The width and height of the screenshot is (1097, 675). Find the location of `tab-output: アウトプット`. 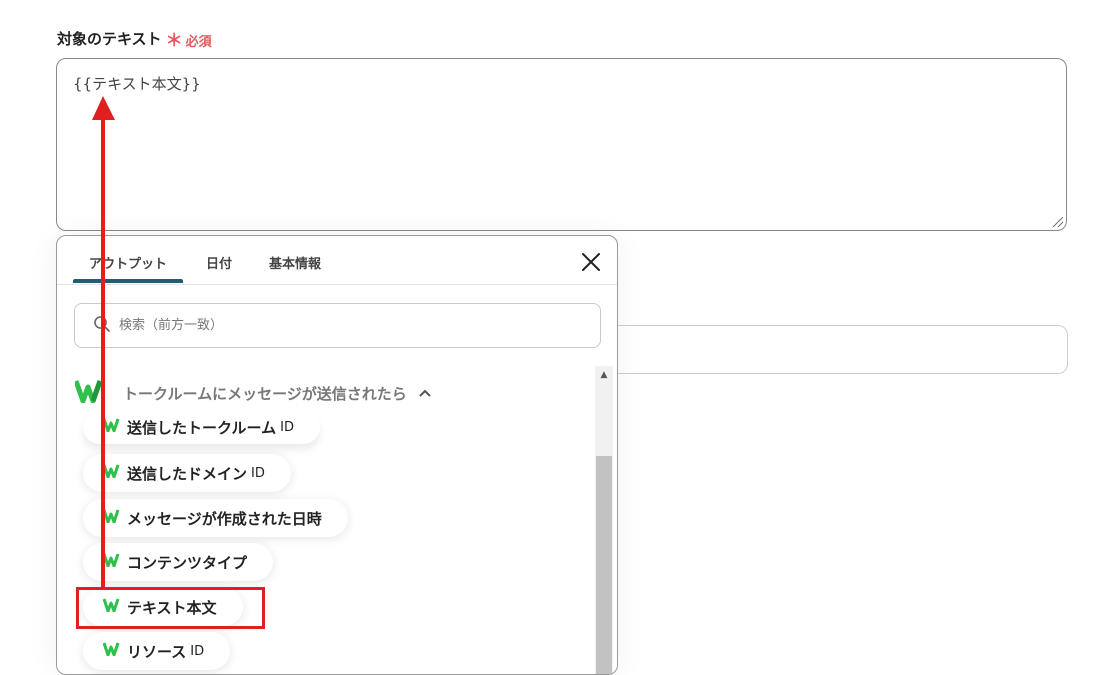

tab-output: アウトプット is located at coordinates (128, 268).